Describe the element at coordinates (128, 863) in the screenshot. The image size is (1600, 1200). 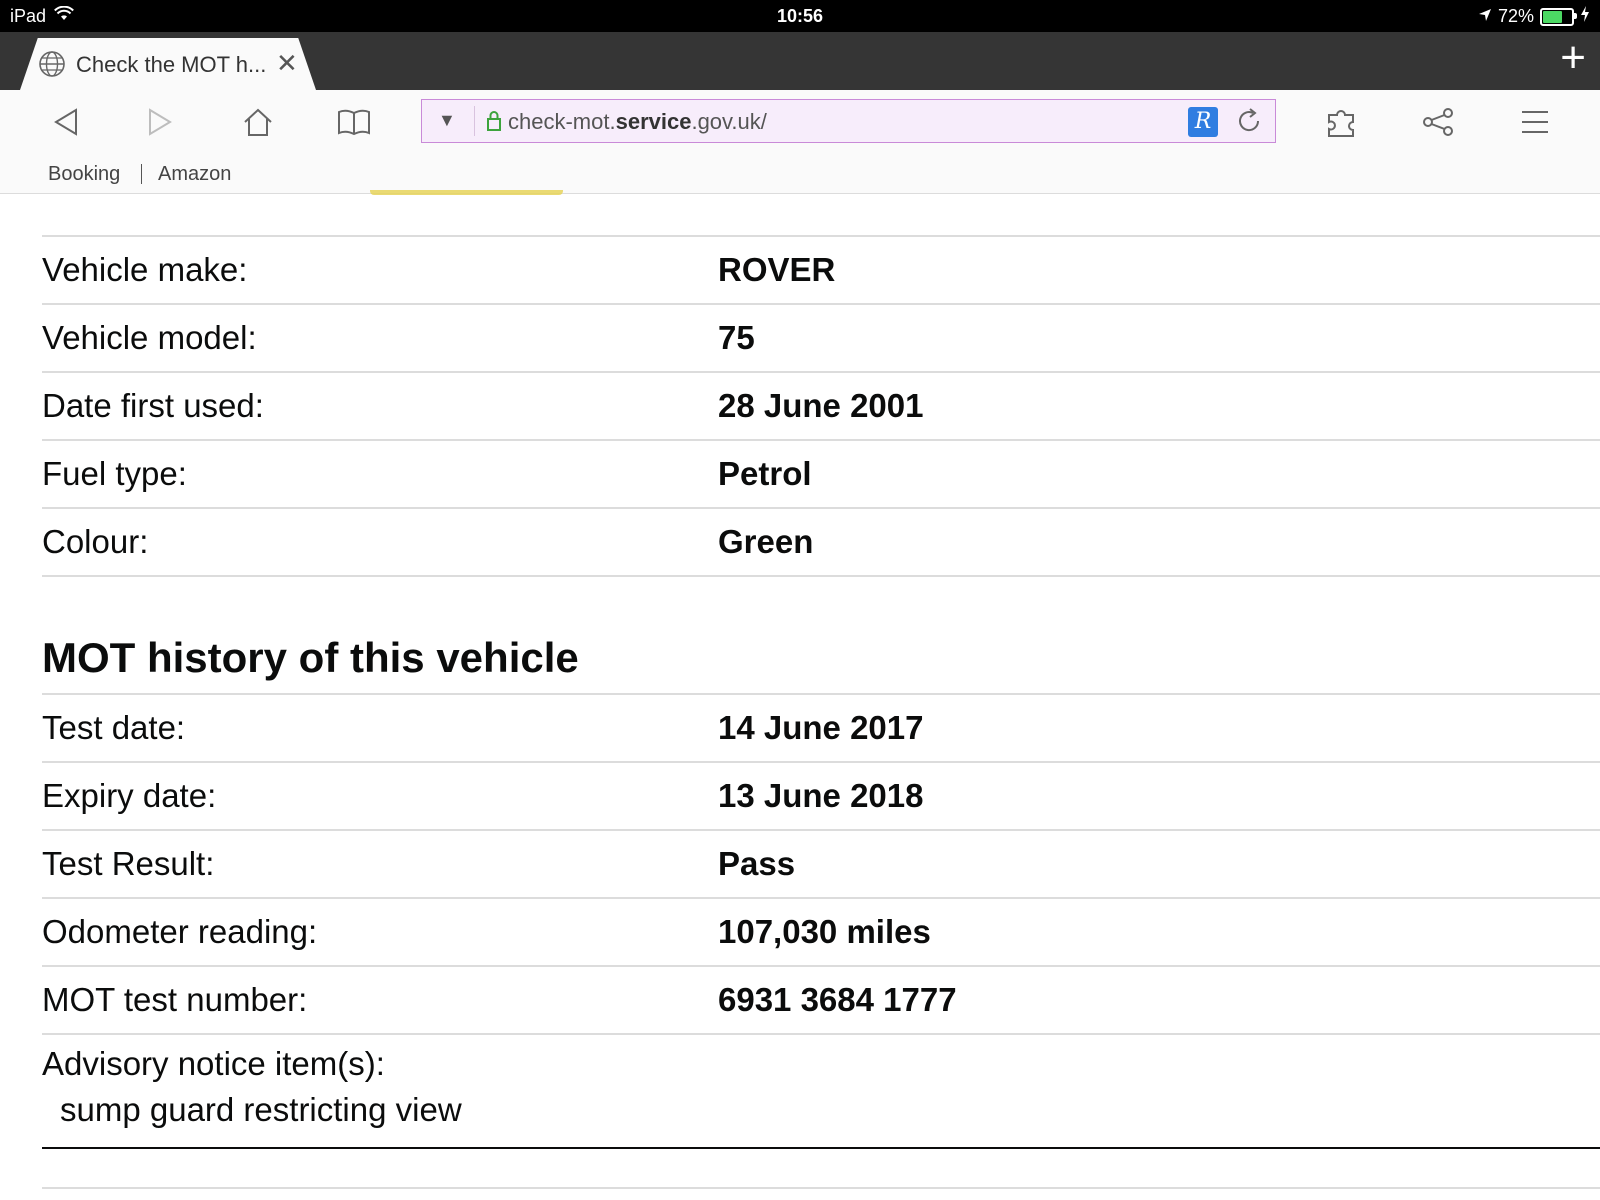
I see `history-label: Test Result:` at that location.